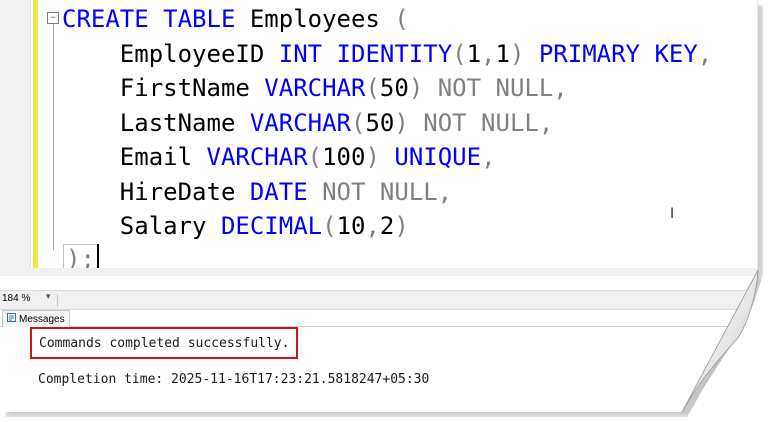  What do you see at coordinates (48, 297) in the screenshot?
I see `zoom-dropdown-icon: ▾` at bounding box center [48, 297].